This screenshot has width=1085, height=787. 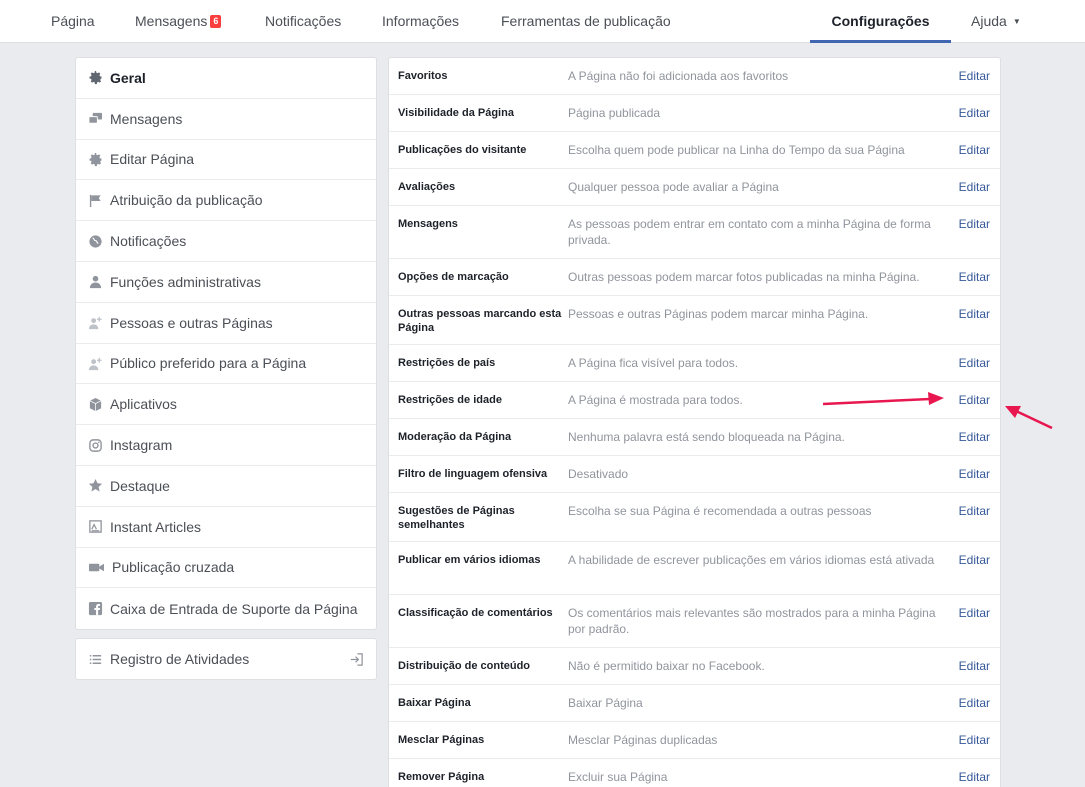 What do you see at coordinates (95, 486) in the screenshot?
I see `star-icon` at bounding box center [95, 486].